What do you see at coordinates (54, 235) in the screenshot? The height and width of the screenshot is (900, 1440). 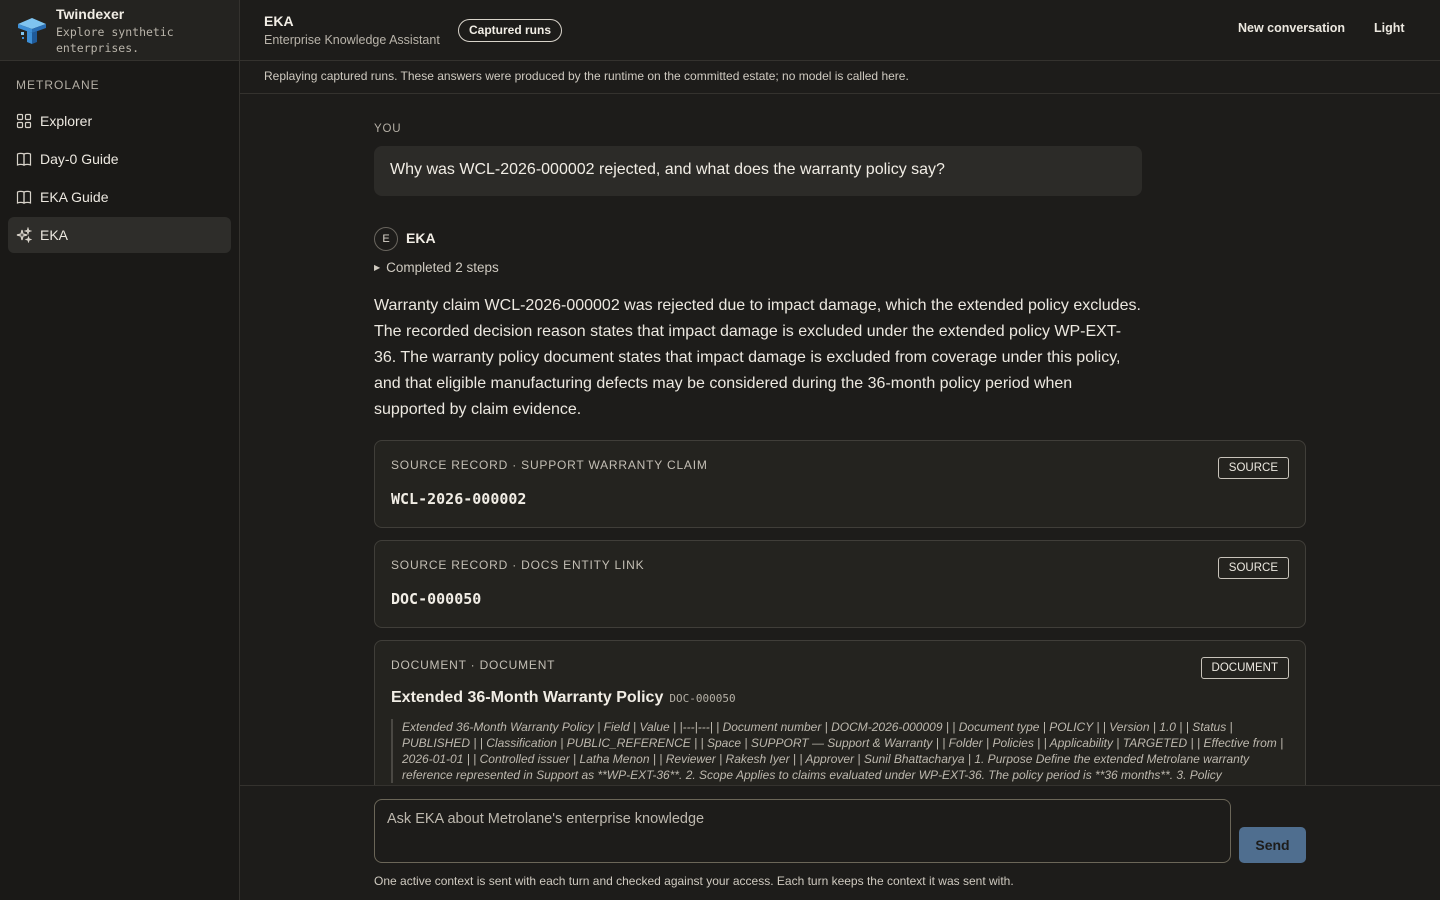 I see `sidebar-item-label: EKA` at bounding box center [54, 235].